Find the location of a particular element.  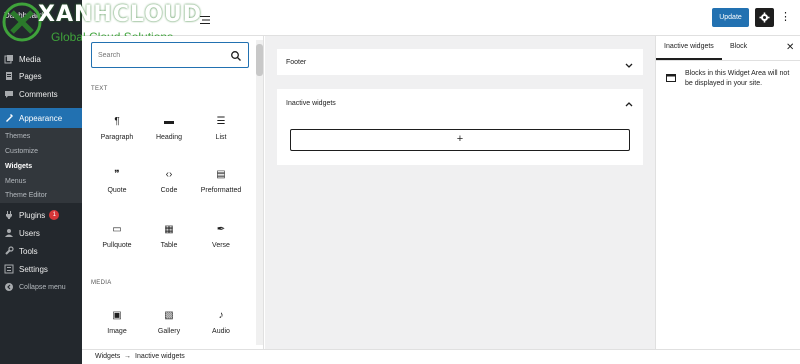

block-verse: ✒ Verse is located at coordinates (221, 240).